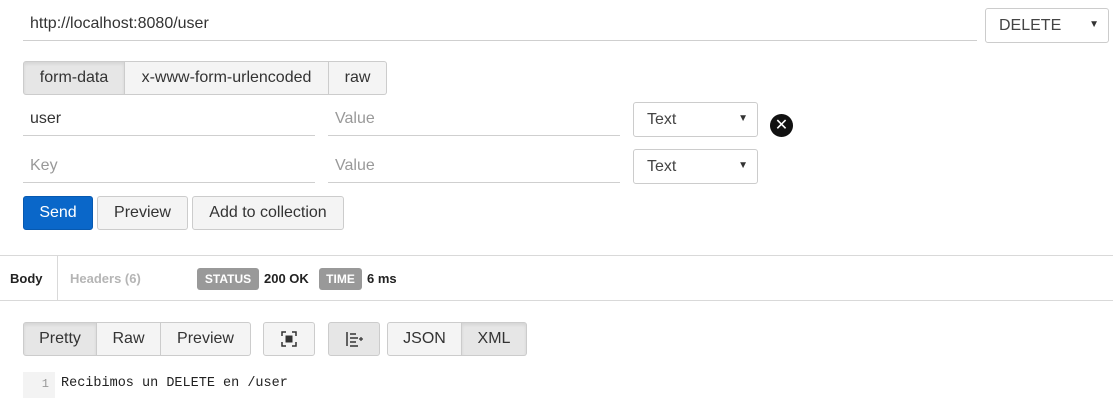 The width and height of the screenshot is (1113, 409). What do you see at coordinates (227, 78) in the screenshot?
I see `tab-x-www-form-urlencoded: x-www-form-urlencoded` at bounding box center [227, 78].